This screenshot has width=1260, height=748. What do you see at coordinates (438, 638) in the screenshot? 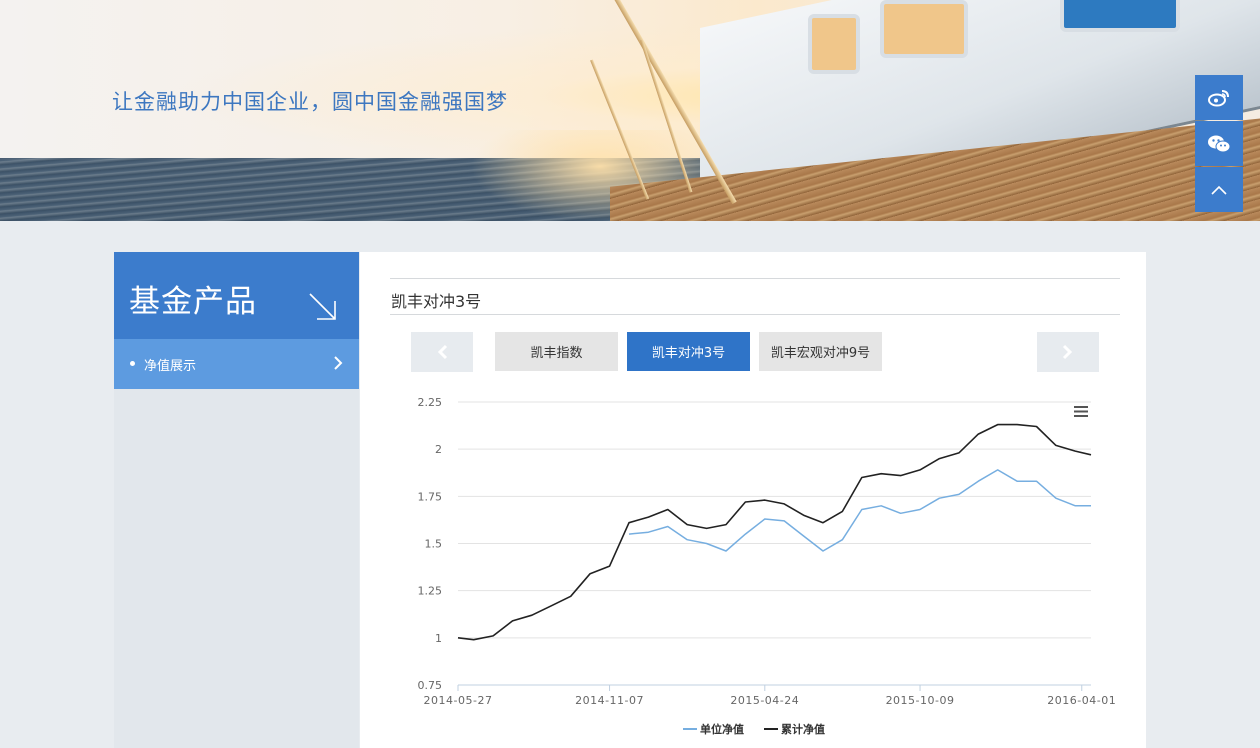
I see `y-tick-label: 1` at bounding box center [438, 638].